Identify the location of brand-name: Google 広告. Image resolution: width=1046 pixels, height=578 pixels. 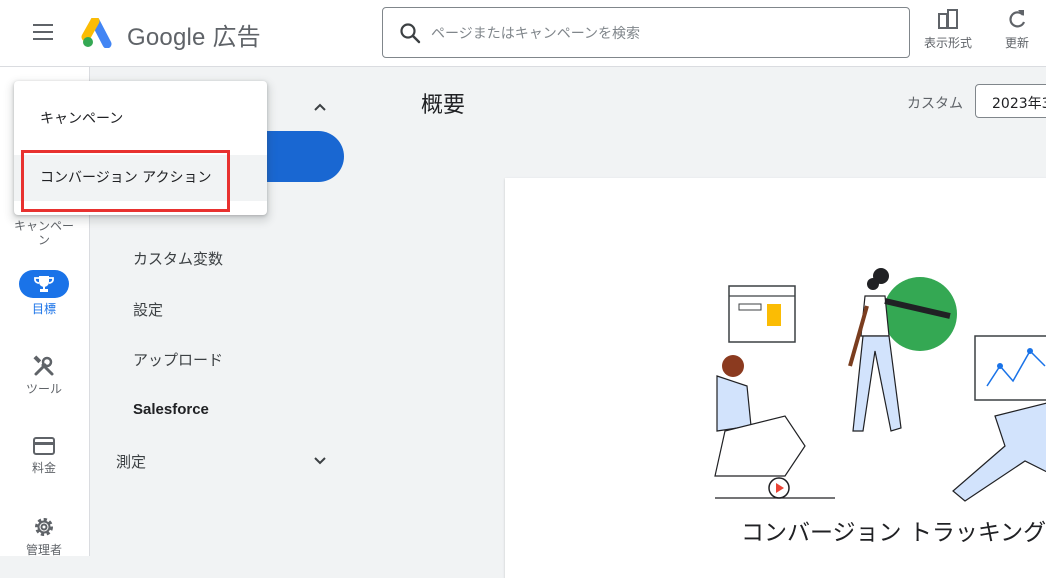
(194, 37).